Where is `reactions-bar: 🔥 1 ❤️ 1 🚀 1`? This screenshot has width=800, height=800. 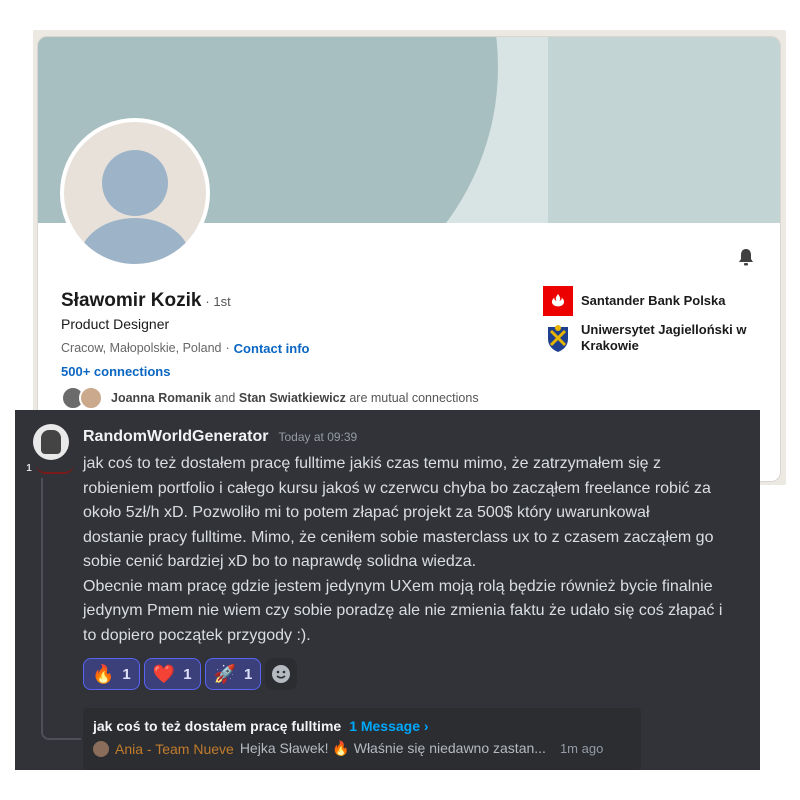 reactions-bar: 🔥 1 ❤️ 1 🚀 1 is located at coordinates (190, 674).